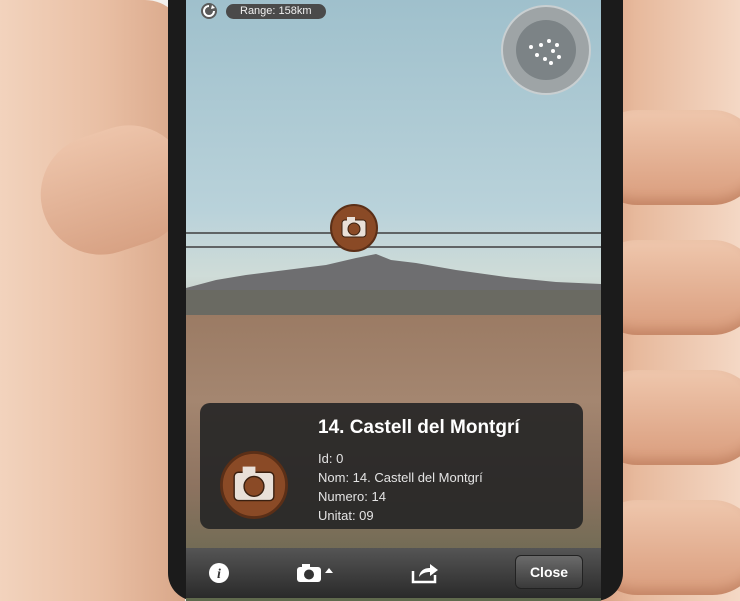 This screenshot has width=740, height=601. Describe the element at coordinates (546, 50) in the screenshot. I see `radar-icon` at that location.